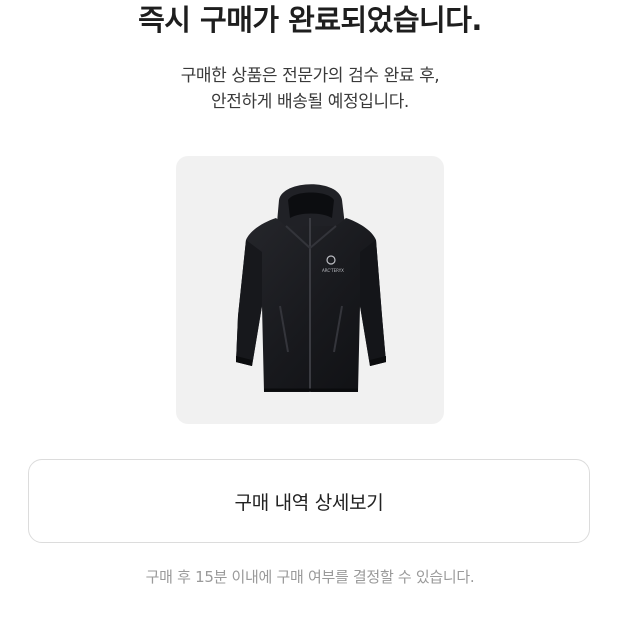  I want to click on view-purchase-details-button: 구매 내역 상세보기, so click(309, 501).